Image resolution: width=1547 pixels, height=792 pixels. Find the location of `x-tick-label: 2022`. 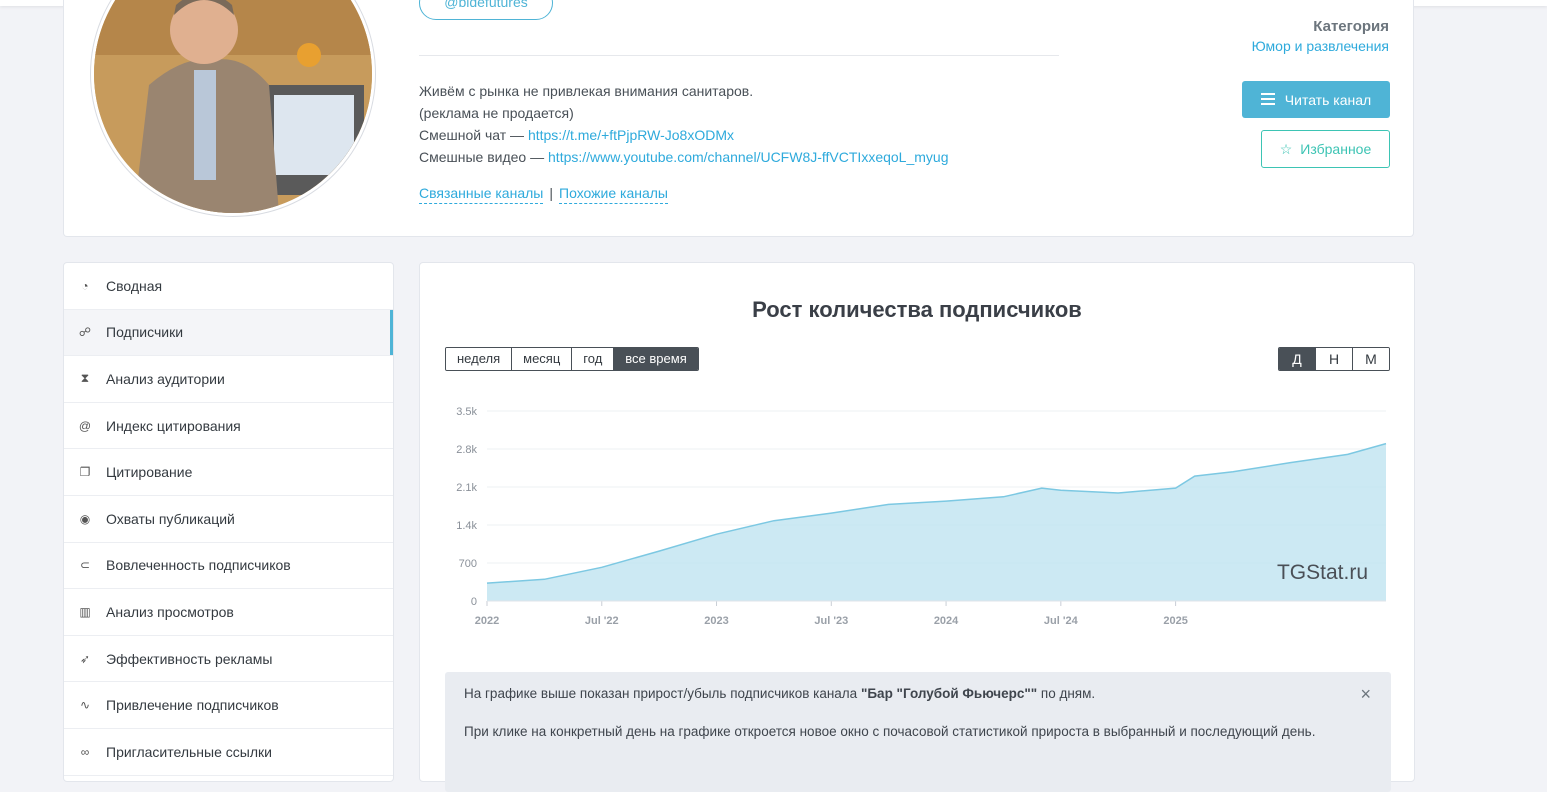

x-tick-label: 2022 is located at coordinates (487, 621).